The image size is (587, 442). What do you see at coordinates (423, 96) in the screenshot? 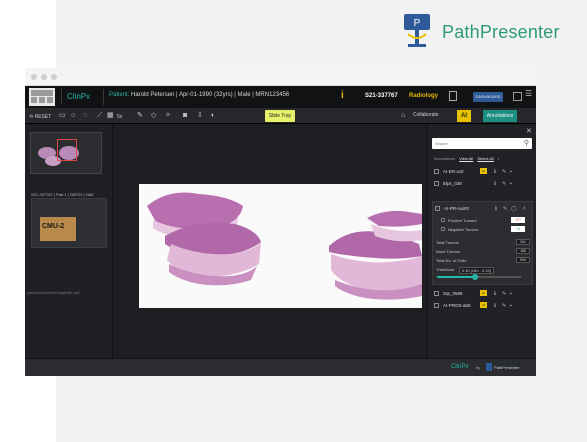
I see `department-label: Radiology` at bounding box center [423, 96].